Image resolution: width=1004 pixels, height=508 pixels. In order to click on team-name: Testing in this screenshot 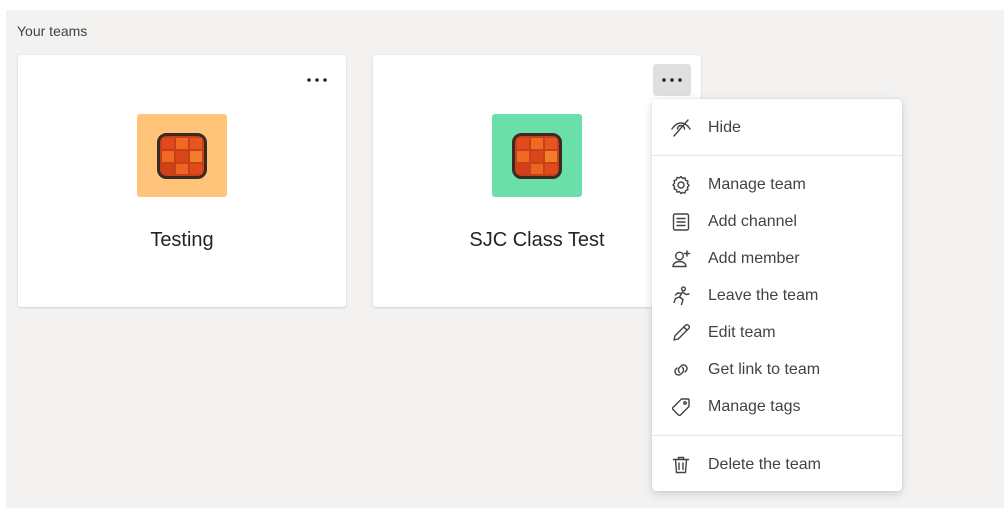, I will do `click(182, 240)`.